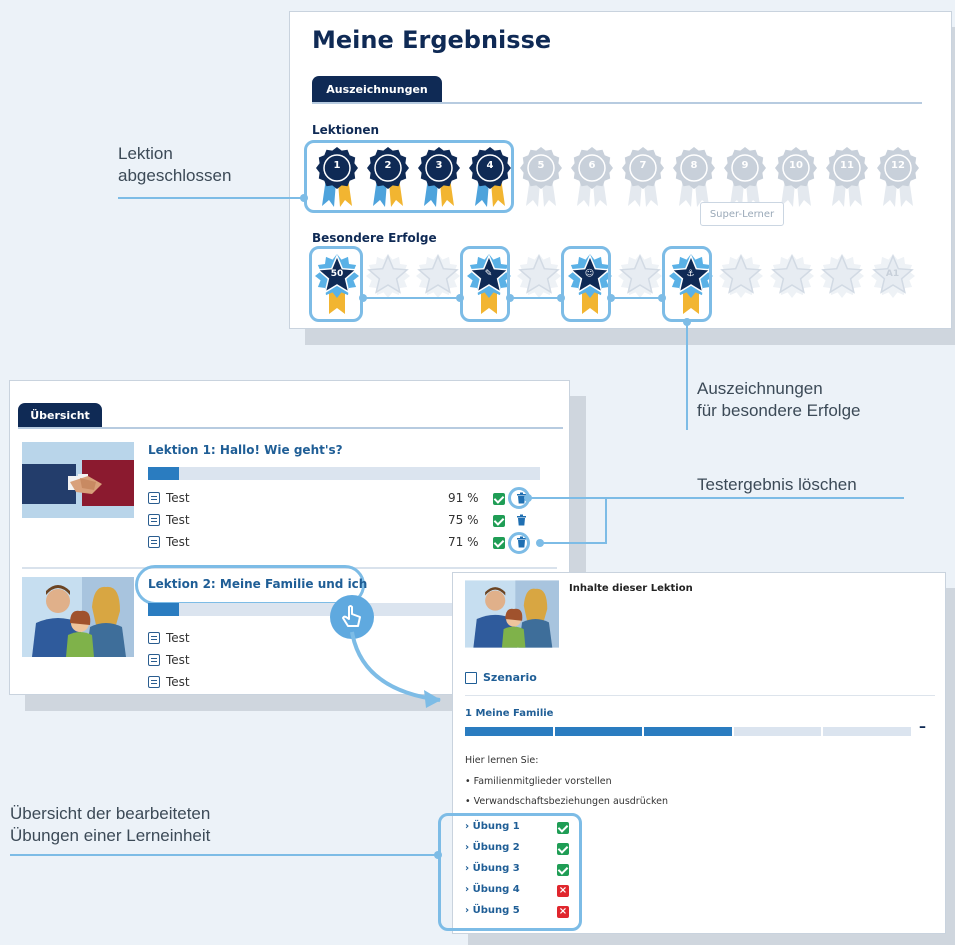  I want to click on callout-special: Auszeichnungen für besondere Erfolge, so click(779, 399).